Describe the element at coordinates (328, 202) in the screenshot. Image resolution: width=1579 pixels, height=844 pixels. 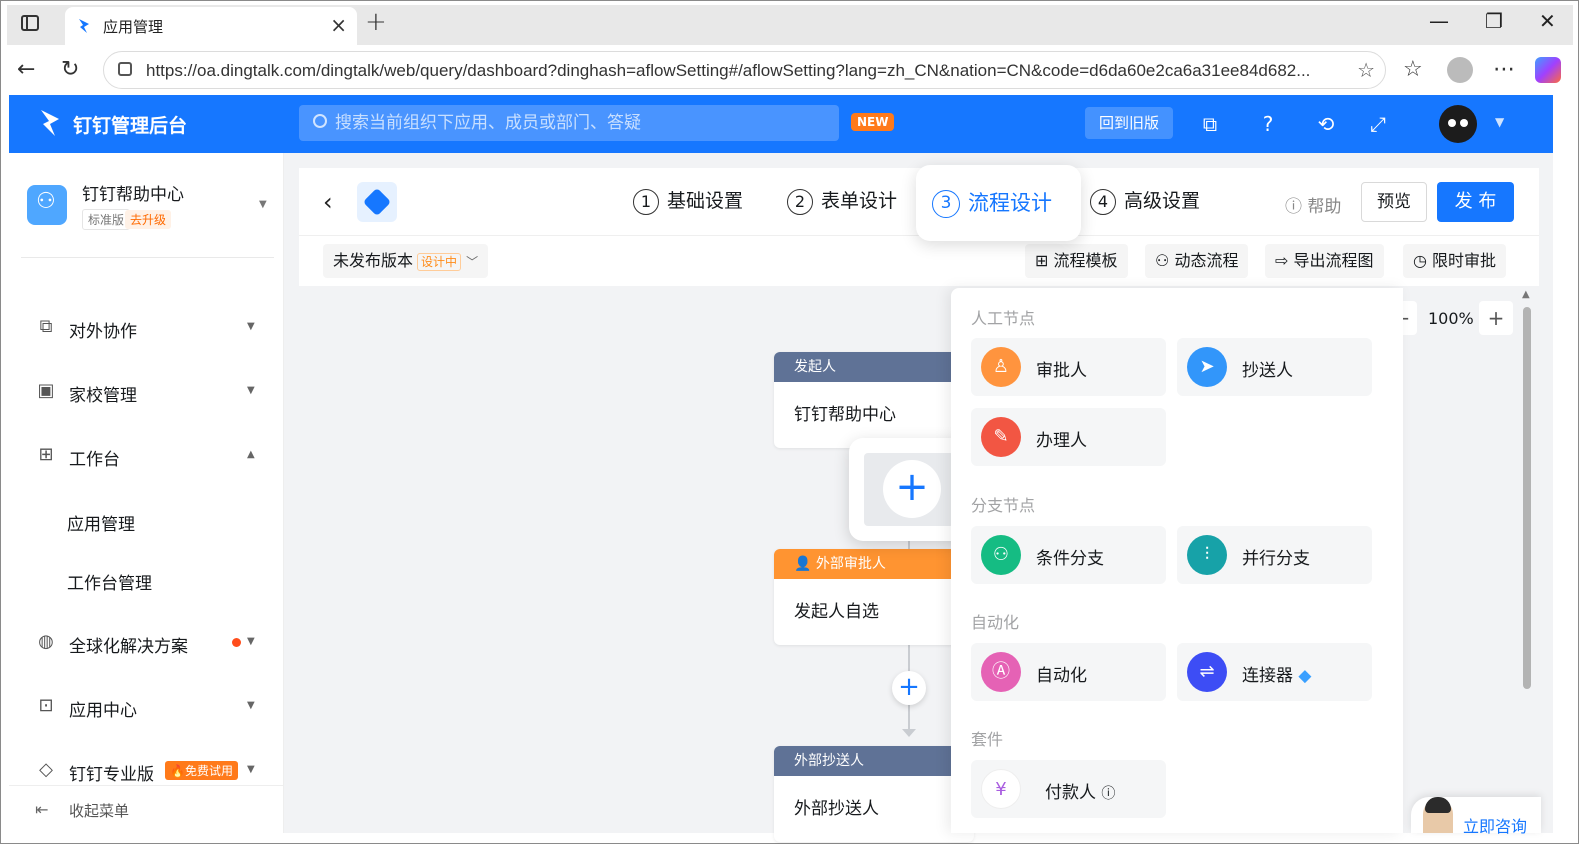
I see `back-chevron-icon: ‹` at that location.